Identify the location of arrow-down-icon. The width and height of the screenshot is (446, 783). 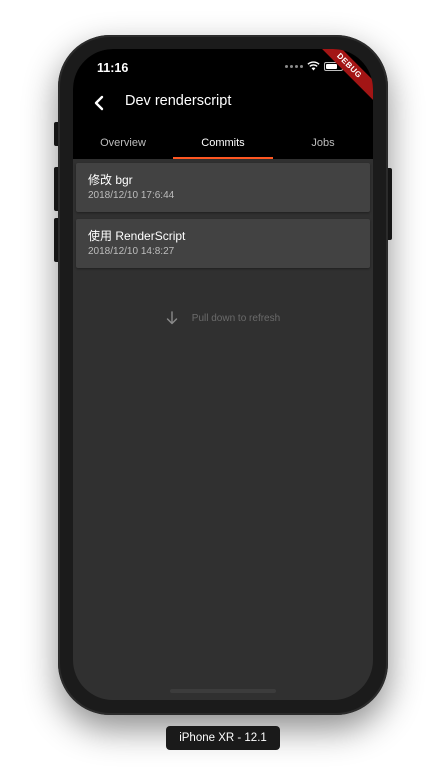
(171, 318).